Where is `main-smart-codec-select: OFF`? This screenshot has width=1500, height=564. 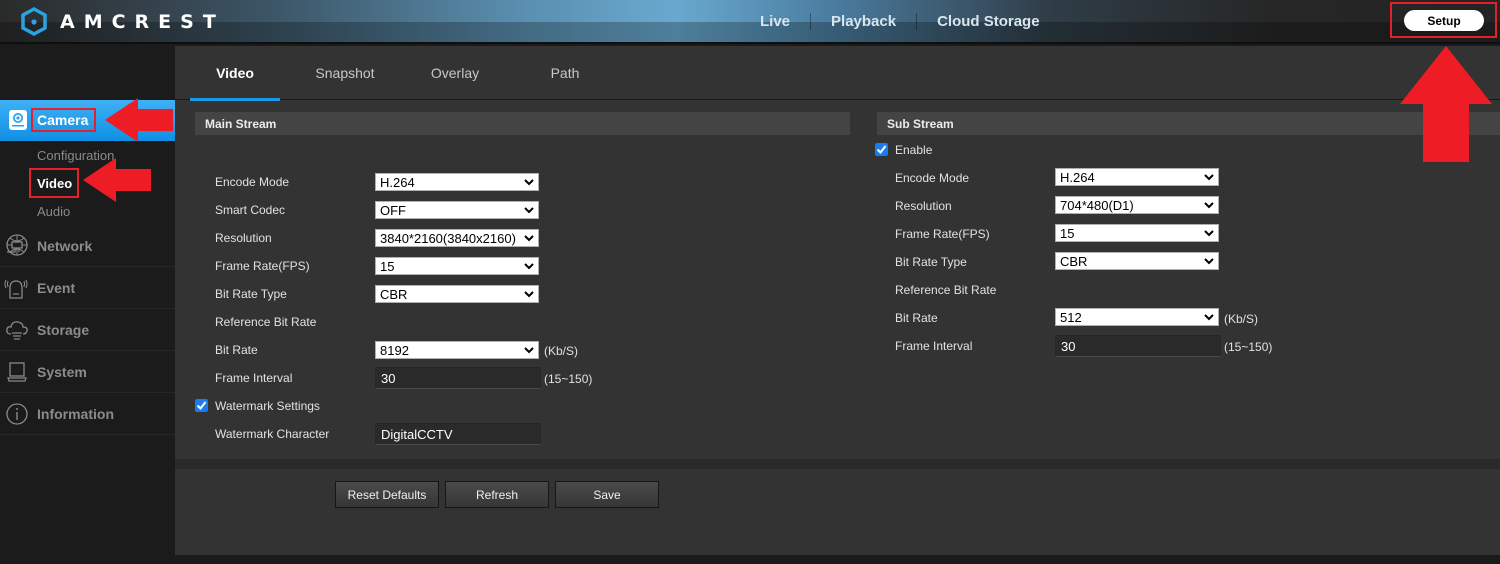 main-smart-codec-select: OFF is located at coordinates (457, 210).